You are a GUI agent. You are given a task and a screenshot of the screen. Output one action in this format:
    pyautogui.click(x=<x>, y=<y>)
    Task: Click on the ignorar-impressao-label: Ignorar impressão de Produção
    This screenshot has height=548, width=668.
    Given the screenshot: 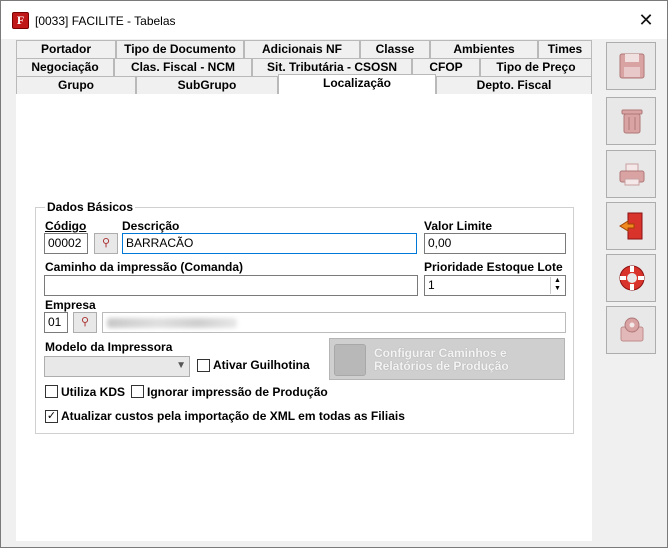 What is the action you would take?
    pyautogui.click(x=237, y=392)
    